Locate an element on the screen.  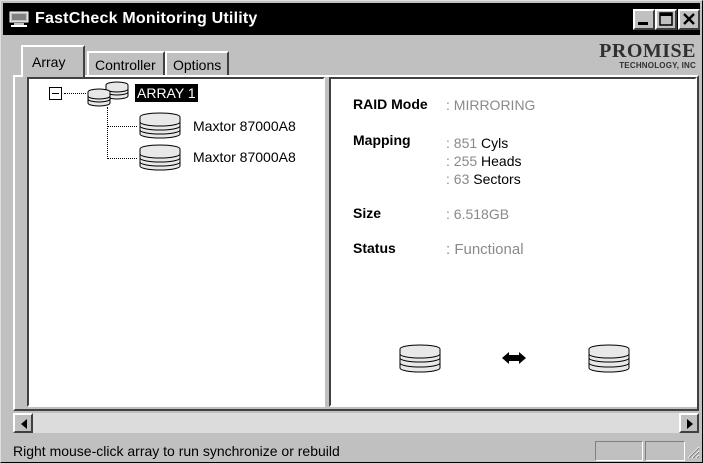
title-bar: FastCheck Monitoring Utility is located at coordinates (351, 19).